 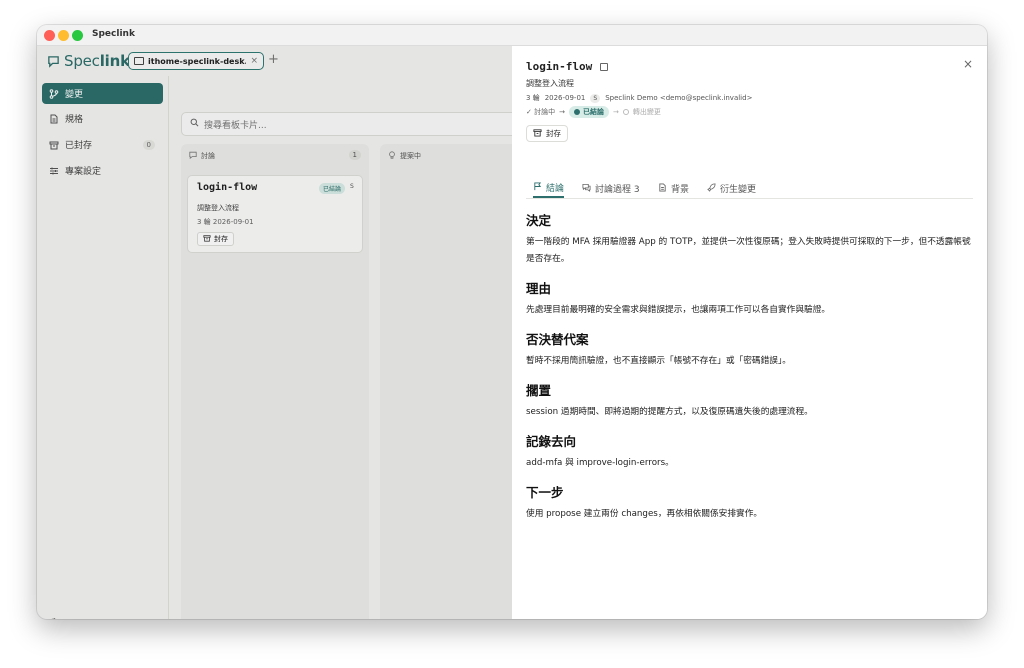 I want to click on card-archive-button: 封存, so click(x=215, y=239).